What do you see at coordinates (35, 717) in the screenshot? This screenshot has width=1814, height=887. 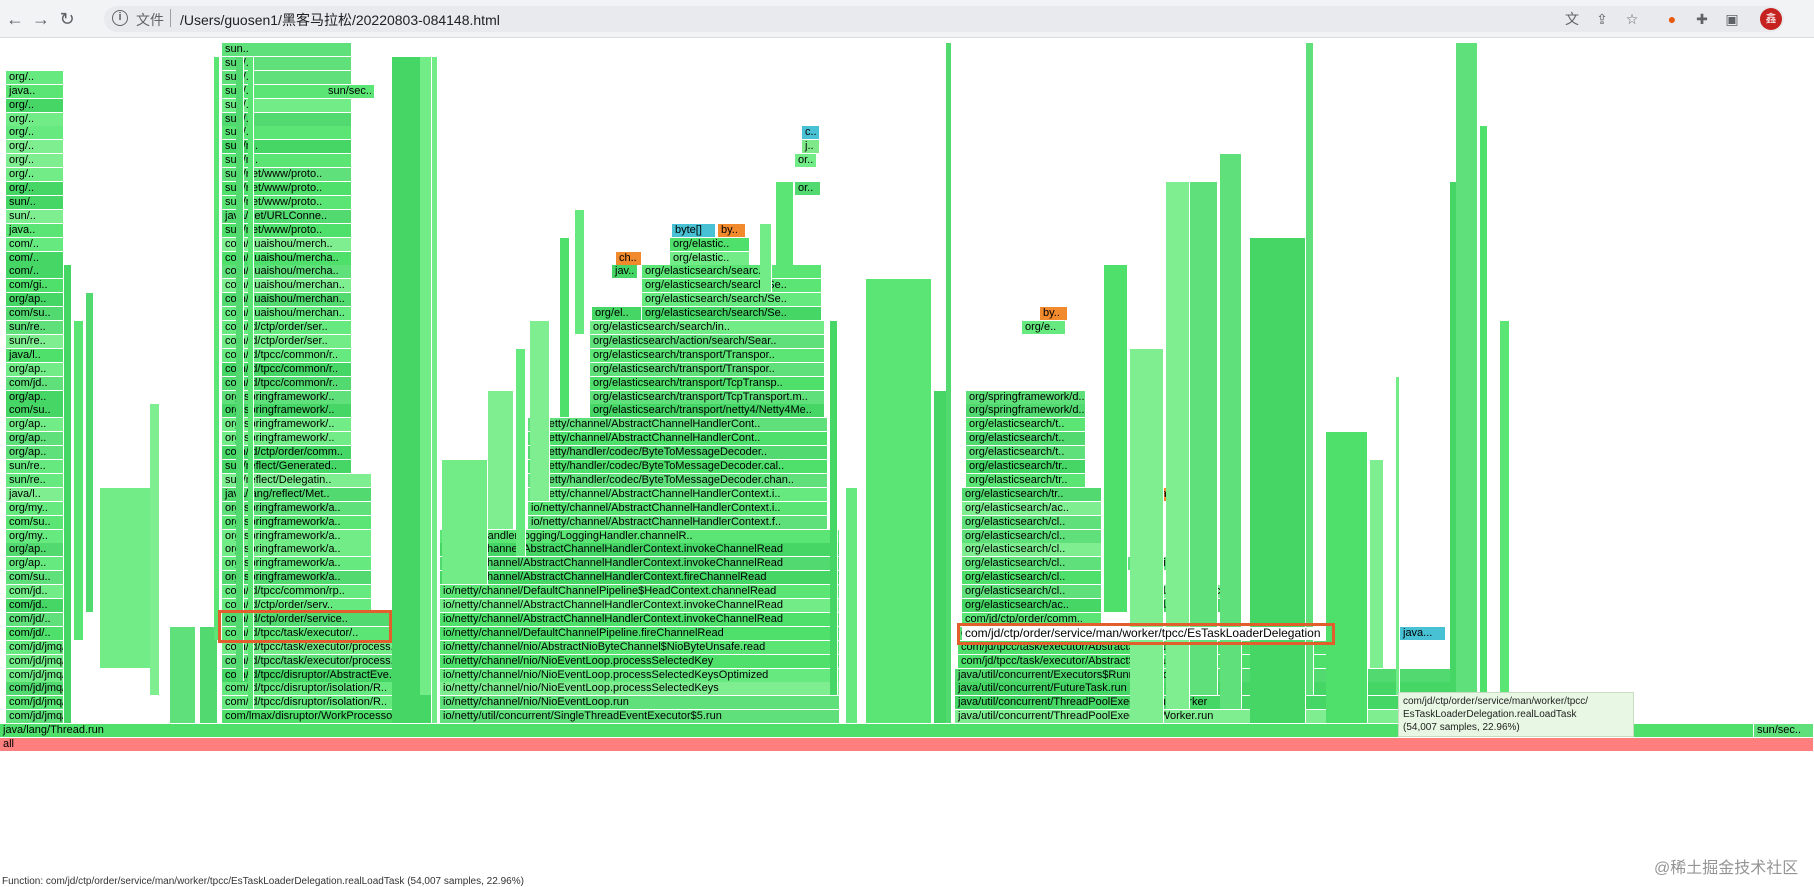 I see `flame-frame: com/jd/jmq/client/consume..` at bounding box center [35, 717].